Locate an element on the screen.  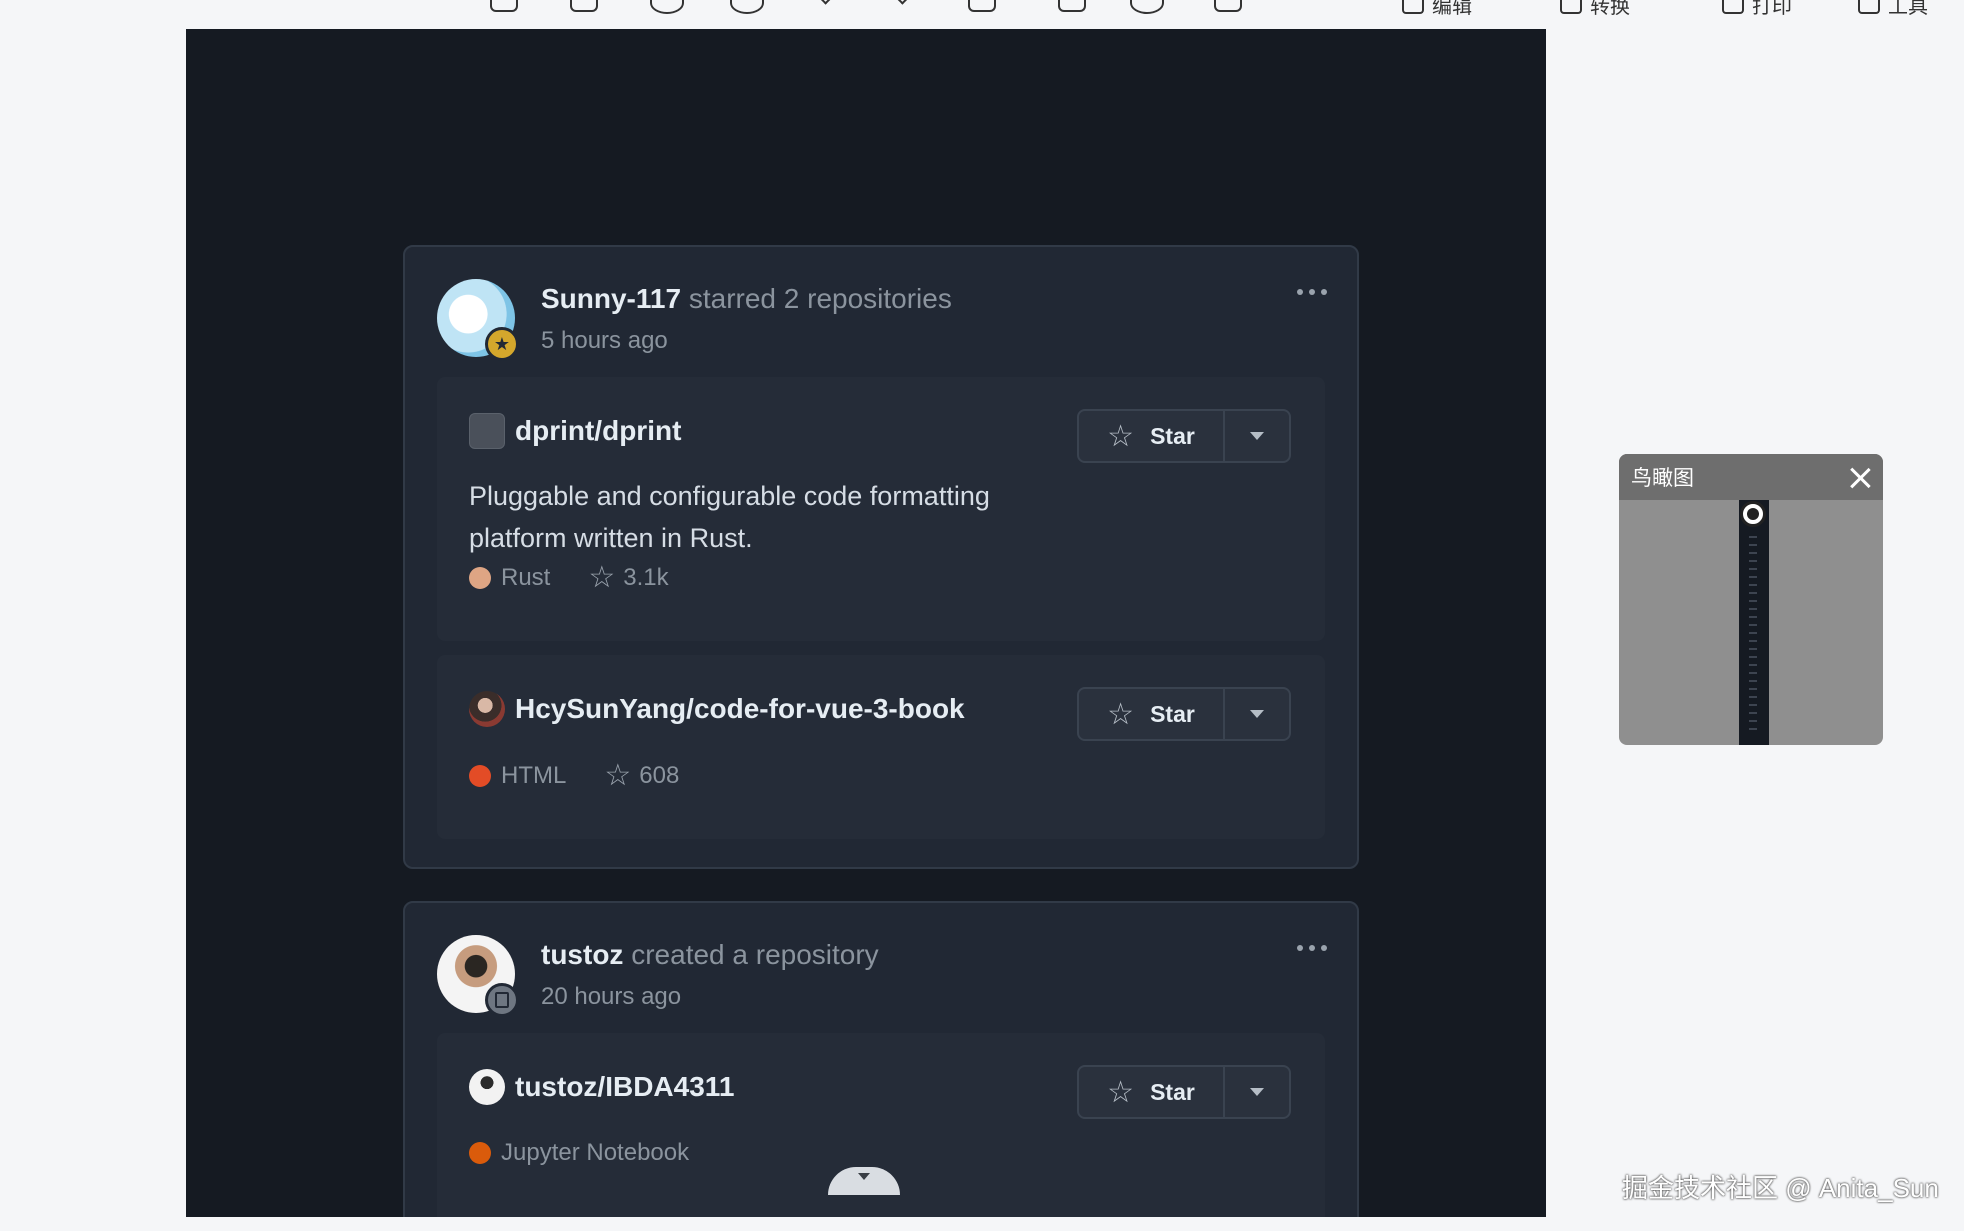
repo-link: HcySunYang/code-for-vue-3-book is located at coordinates (717, 709).